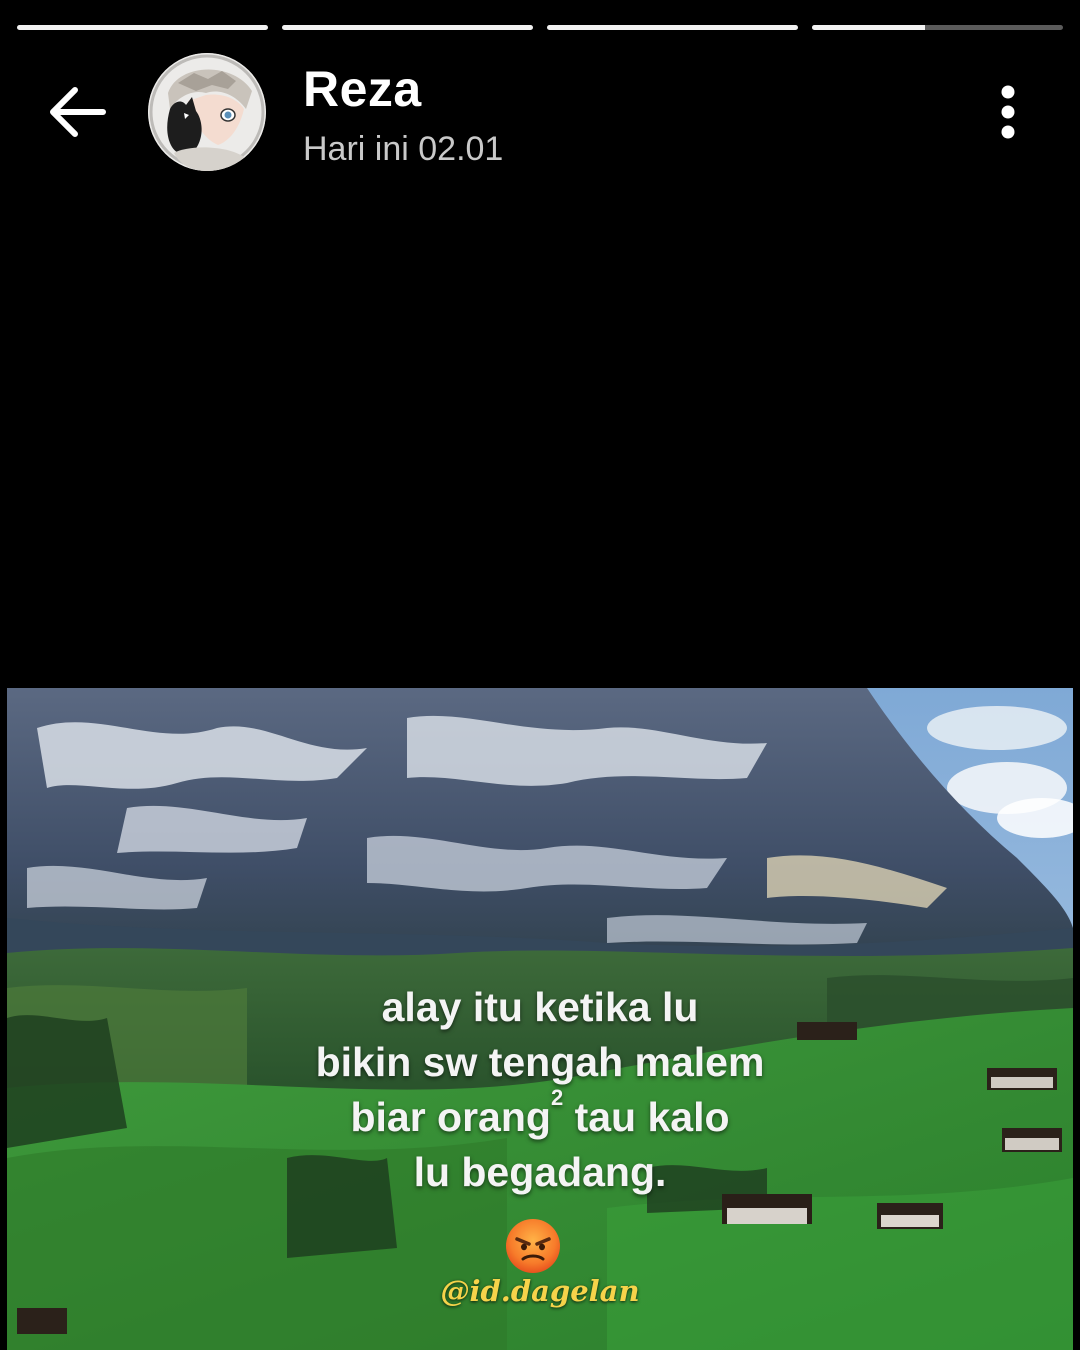 The image size is (1080, 1350). I want to click on contact-name: Reza, so click(362, 89).